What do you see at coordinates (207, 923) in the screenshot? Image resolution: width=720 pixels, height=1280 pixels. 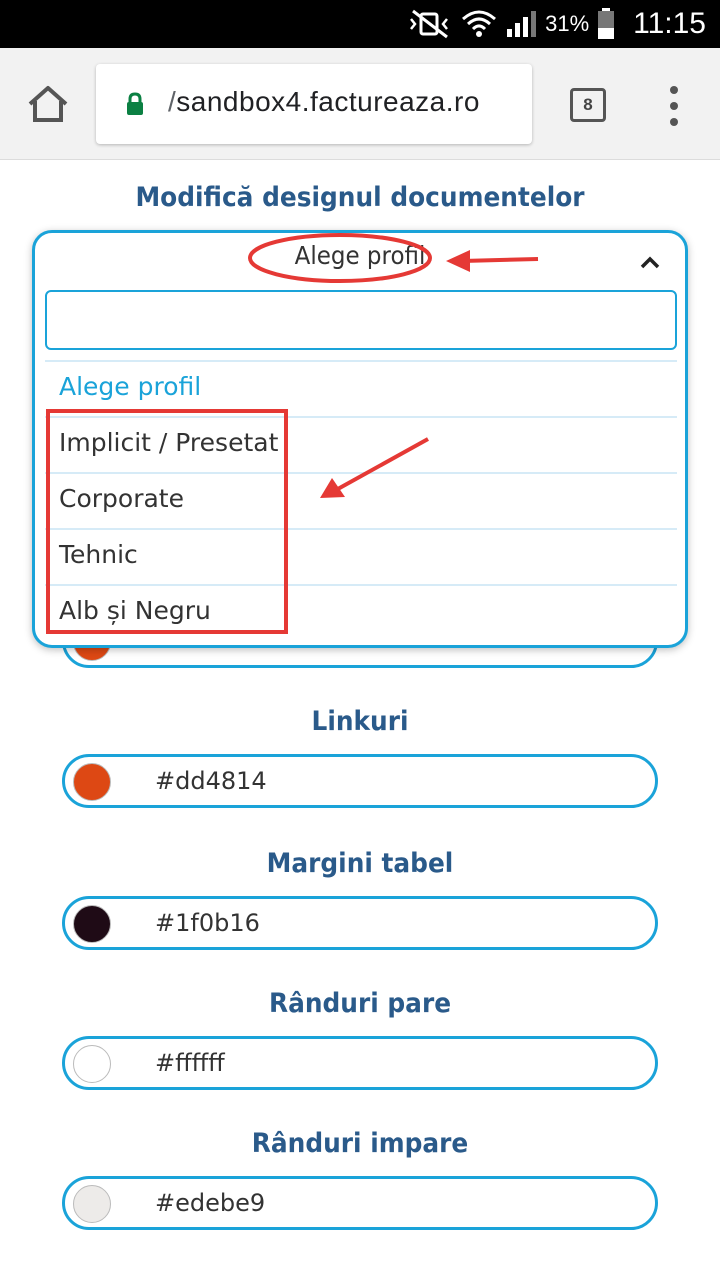 I see `color-value: #1f0b16` at bounding box center [207, 923].